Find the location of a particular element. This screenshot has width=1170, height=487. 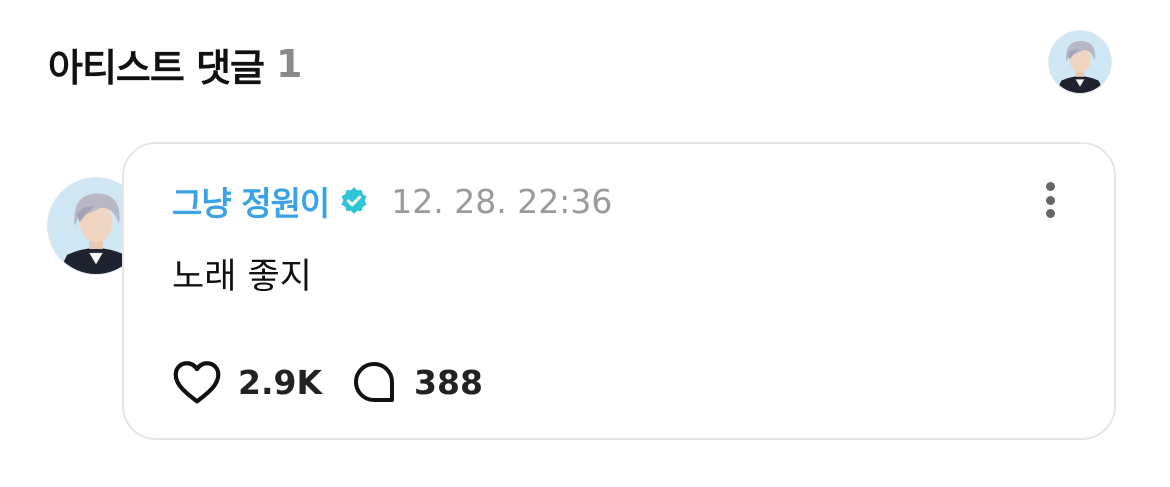

section-title: 아티스트 댓글 is located at coordinates (156, 67).